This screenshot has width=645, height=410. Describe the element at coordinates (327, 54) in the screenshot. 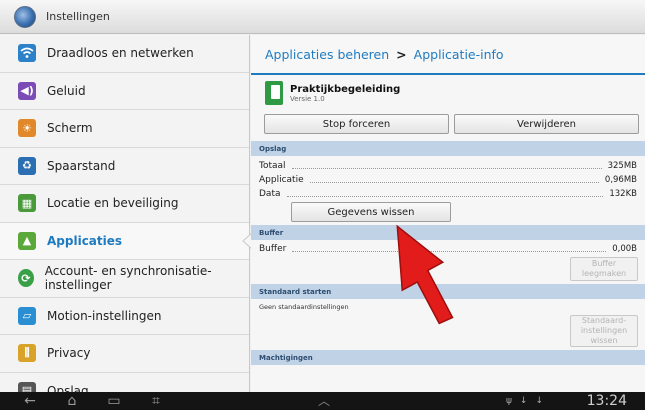

I see `breadcrumb-manage-apps: Applicaties beheren` at that location.